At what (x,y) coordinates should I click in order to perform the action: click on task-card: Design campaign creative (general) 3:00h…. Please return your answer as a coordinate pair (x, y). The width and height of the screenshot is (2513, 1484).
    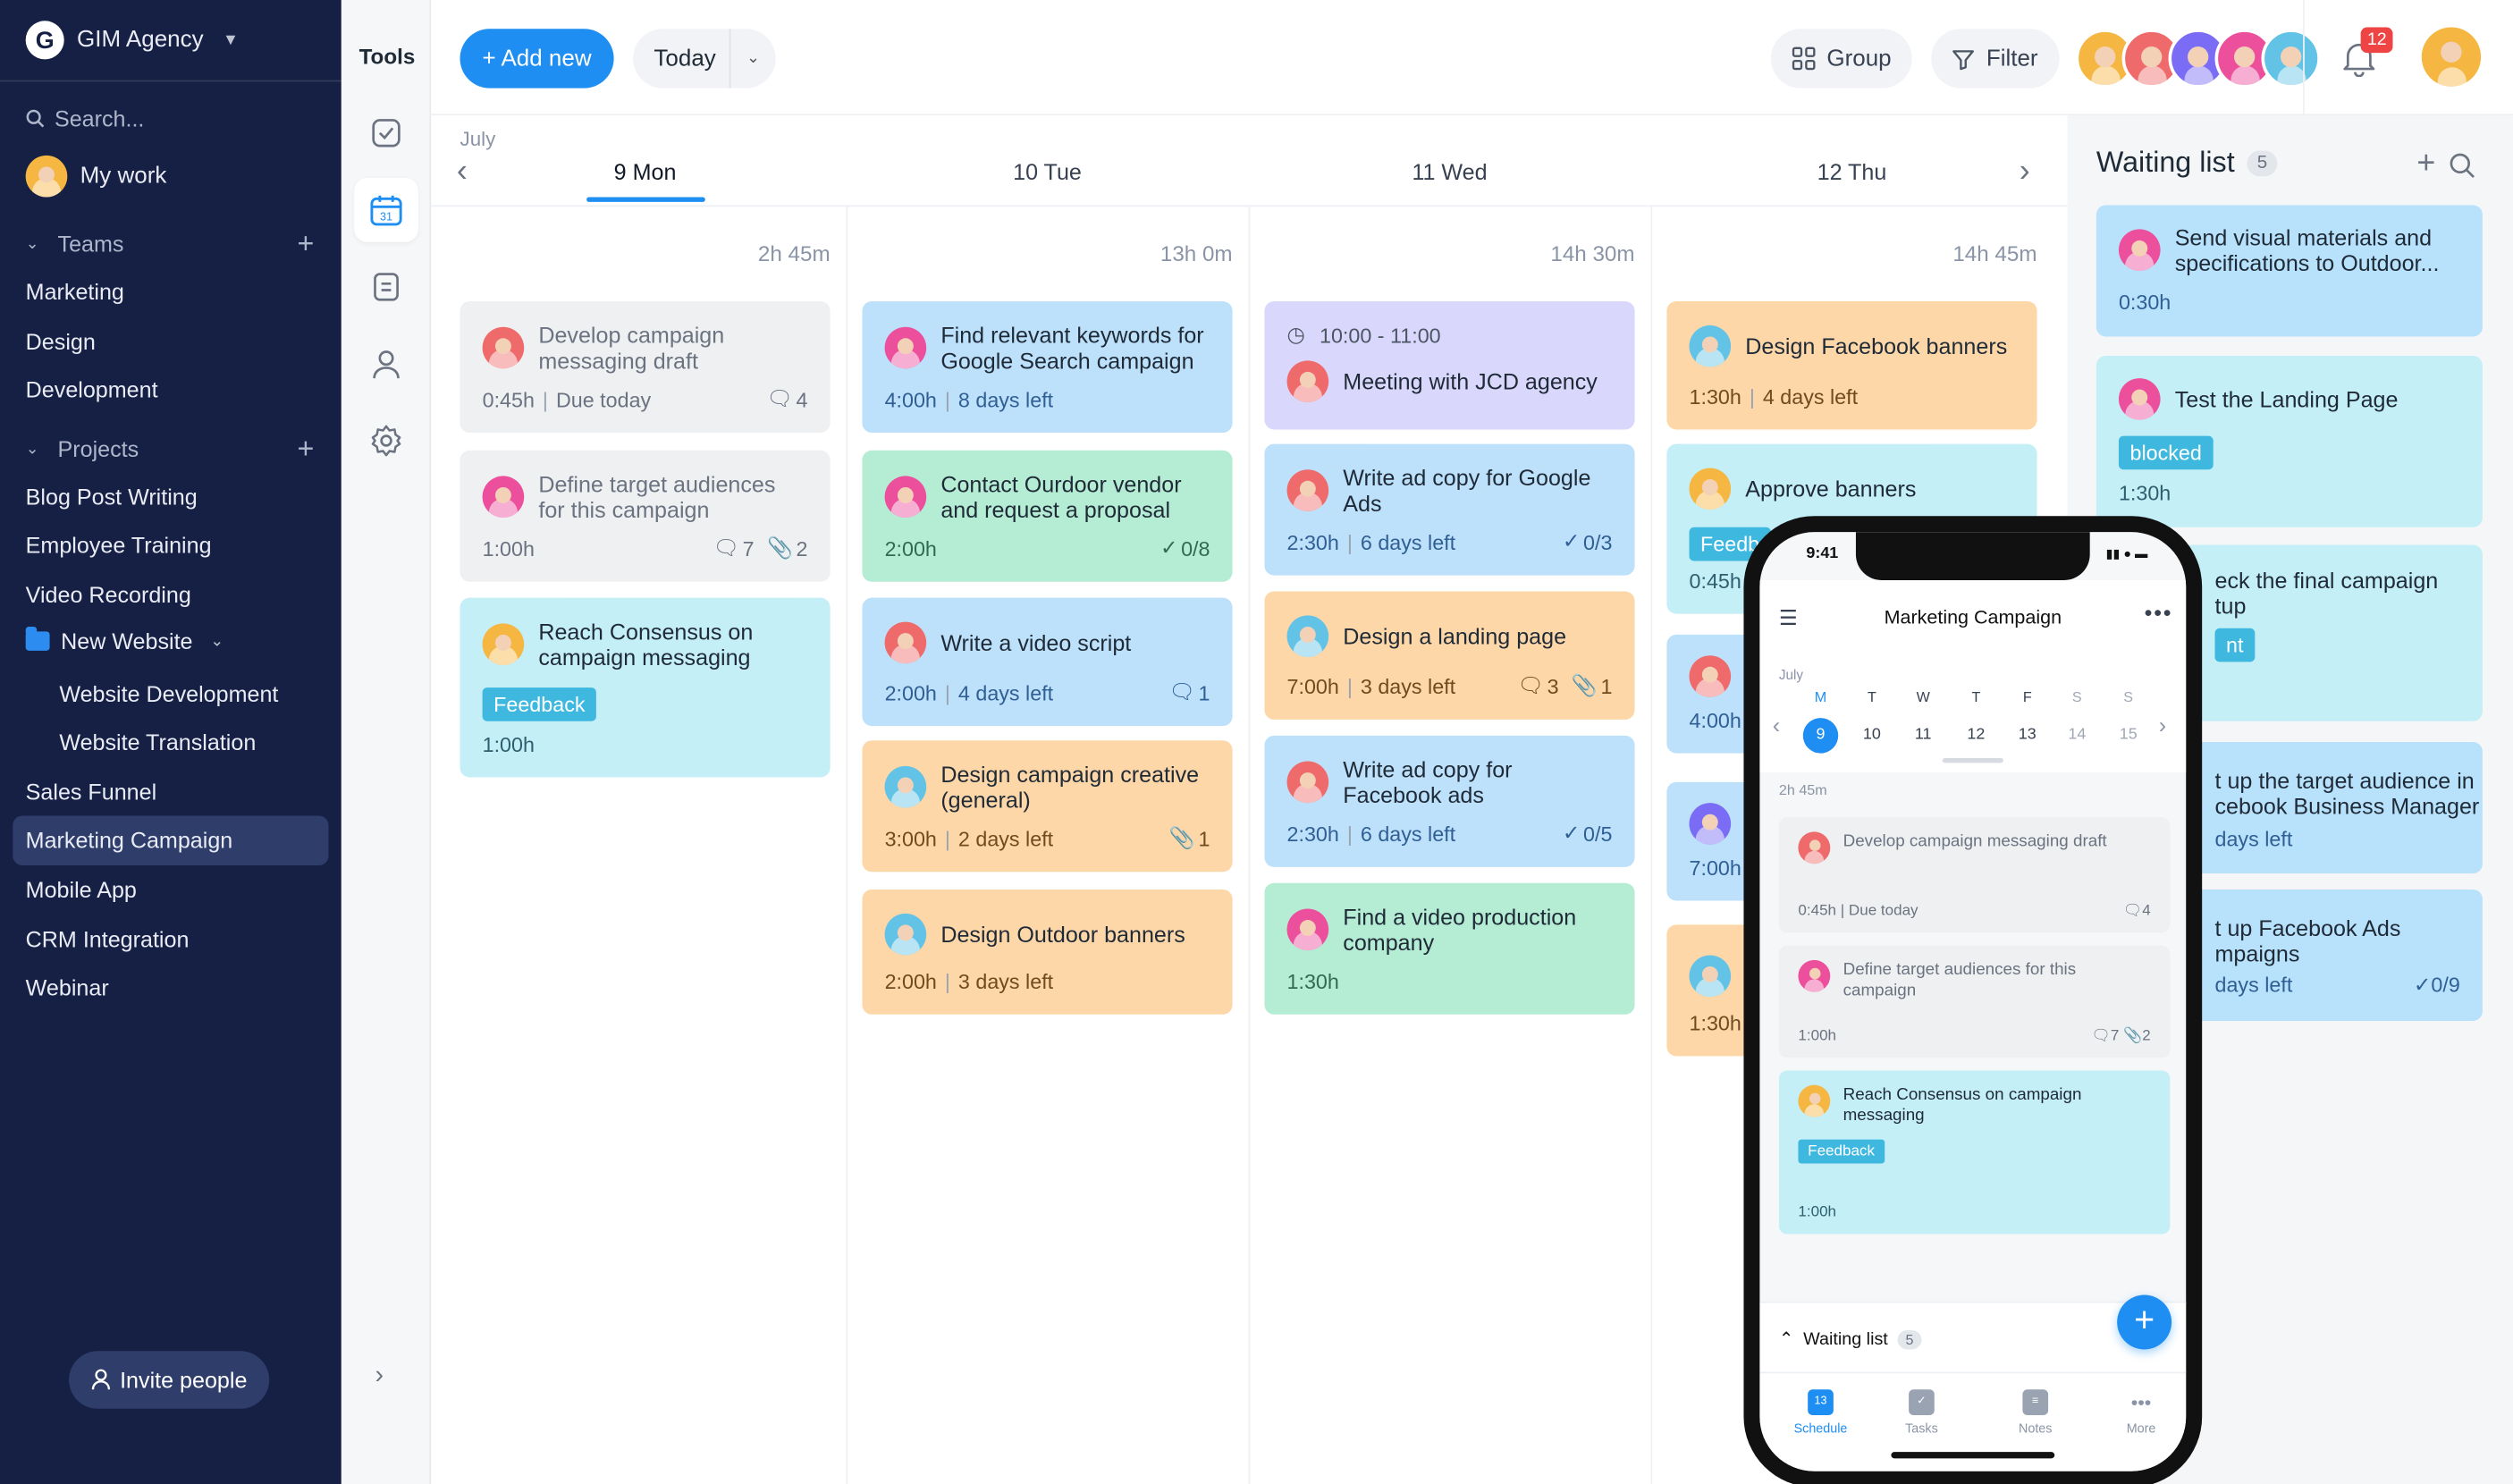
    Looking at the image, I should click on (1047, 806).